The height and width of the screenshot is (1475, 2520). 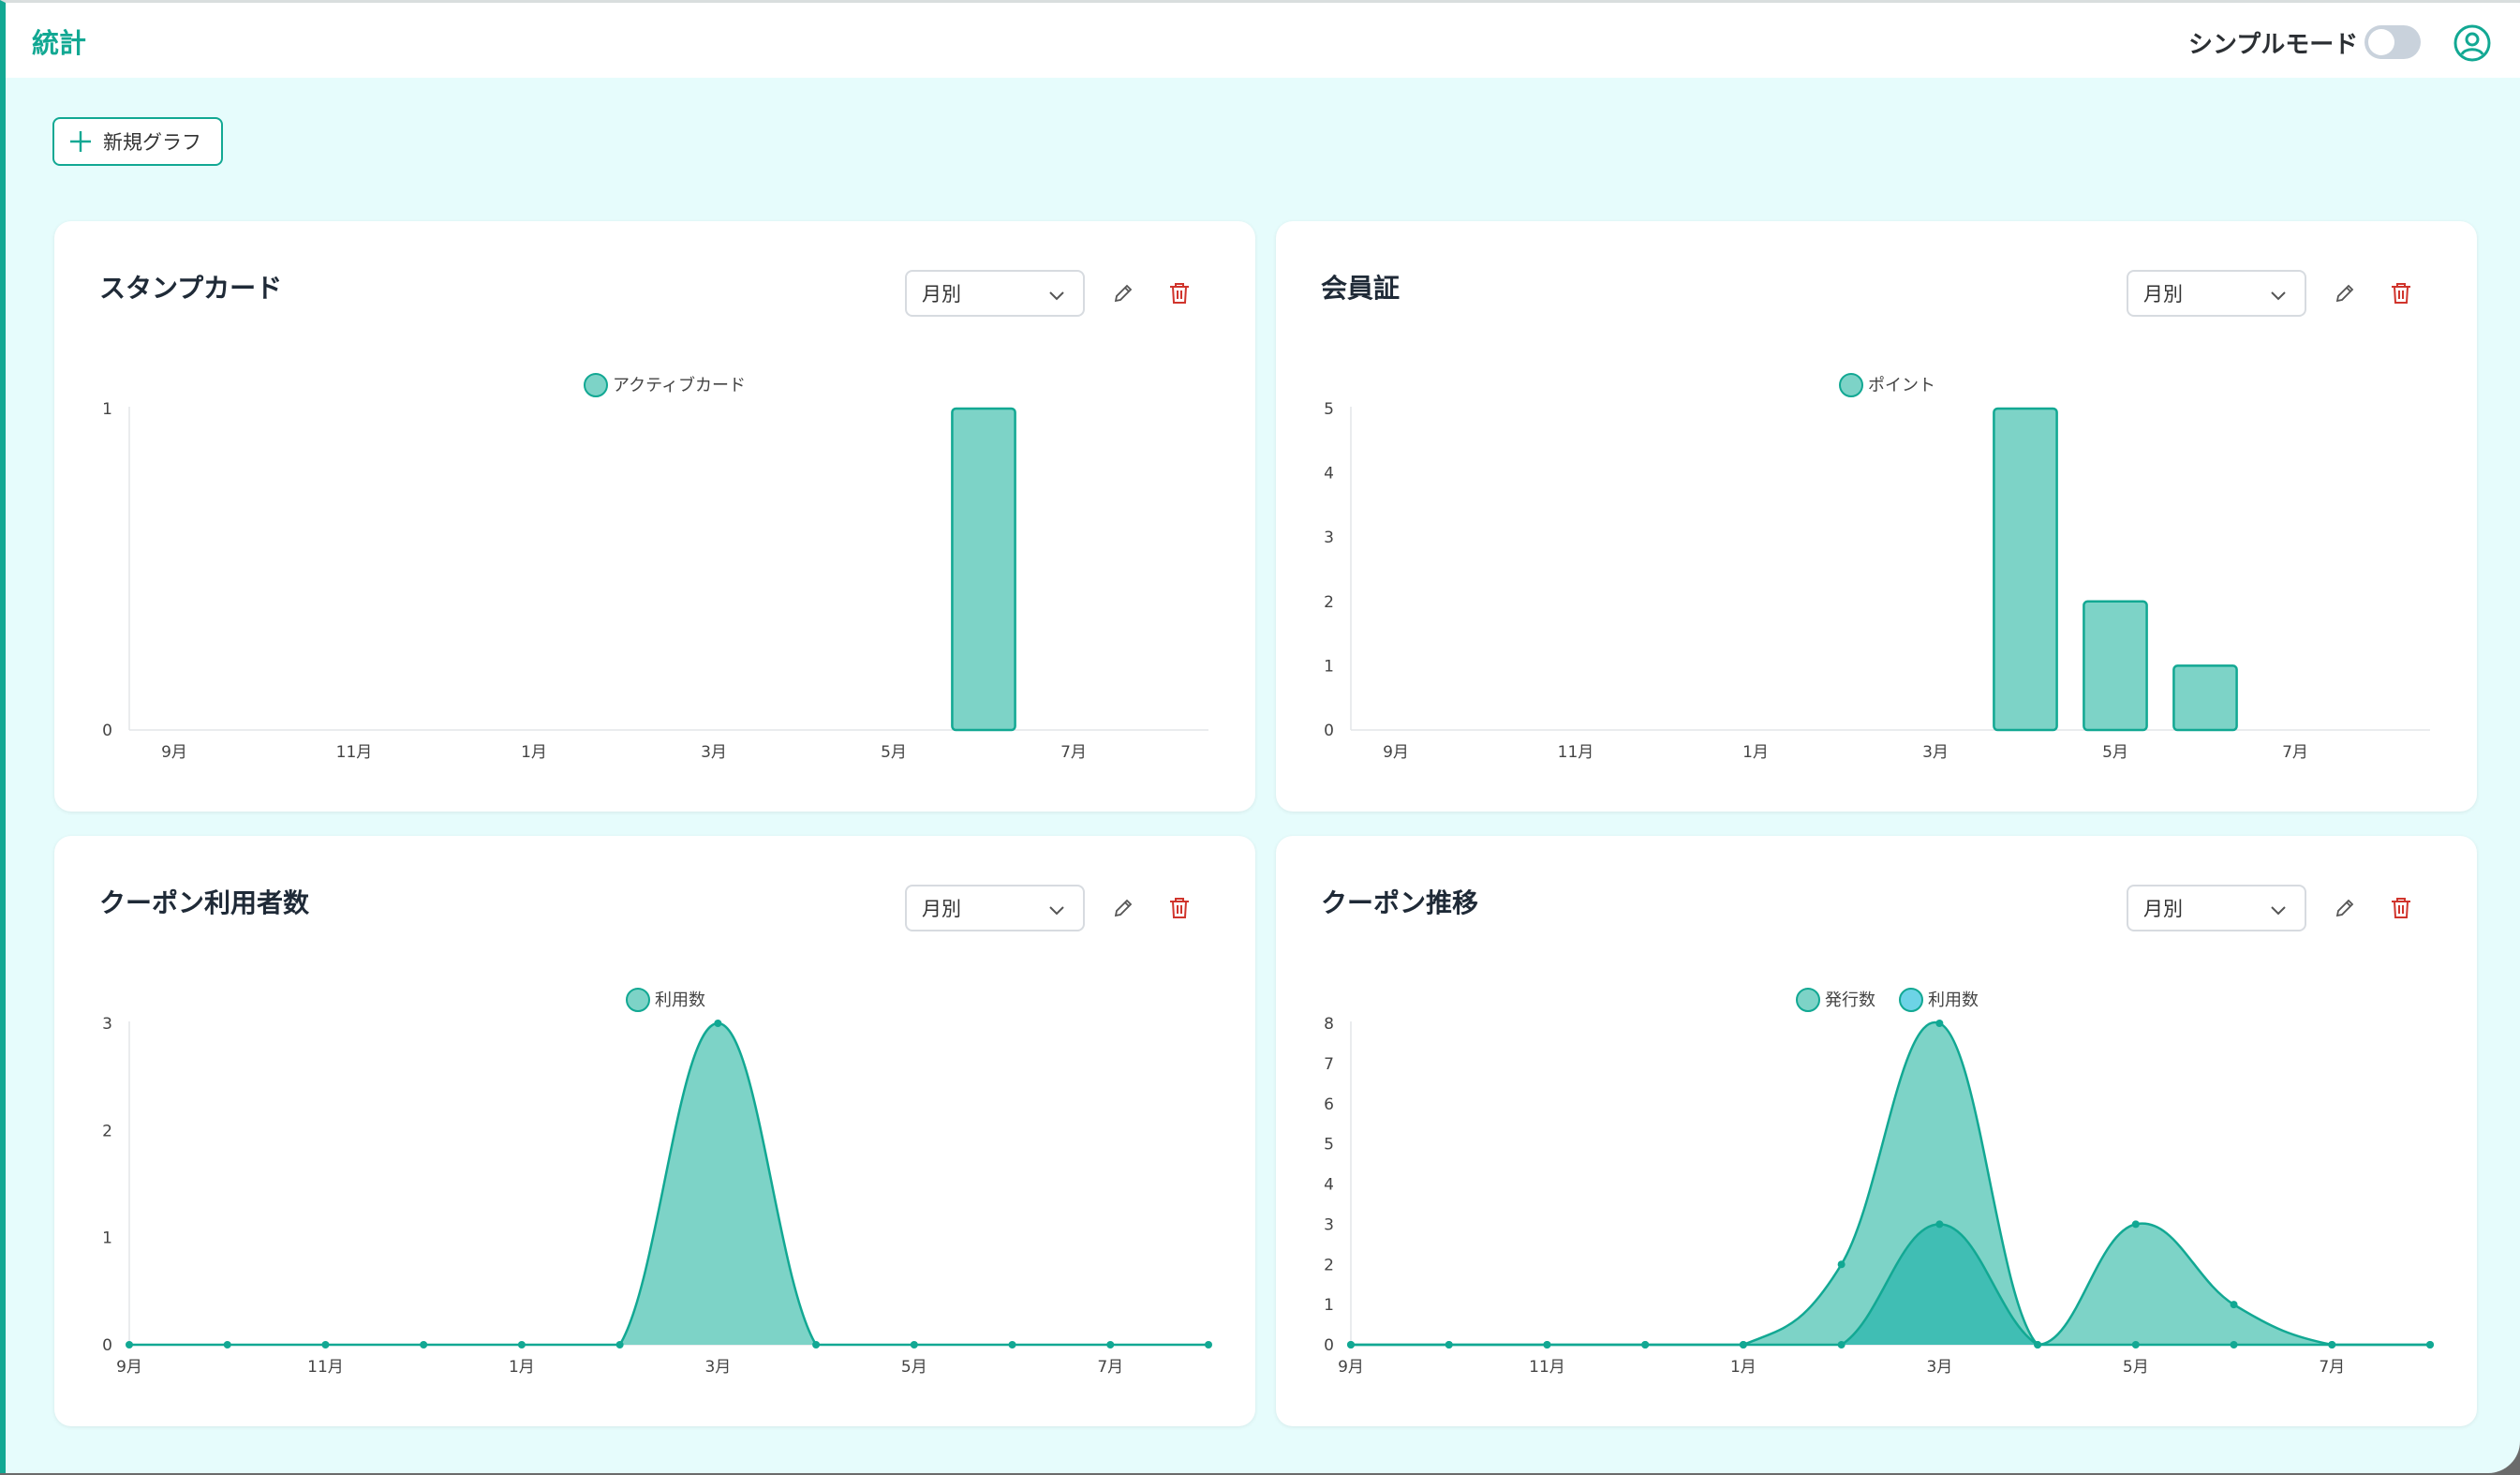 I want to click on user-account-icon, so click(x=2472, y=43).